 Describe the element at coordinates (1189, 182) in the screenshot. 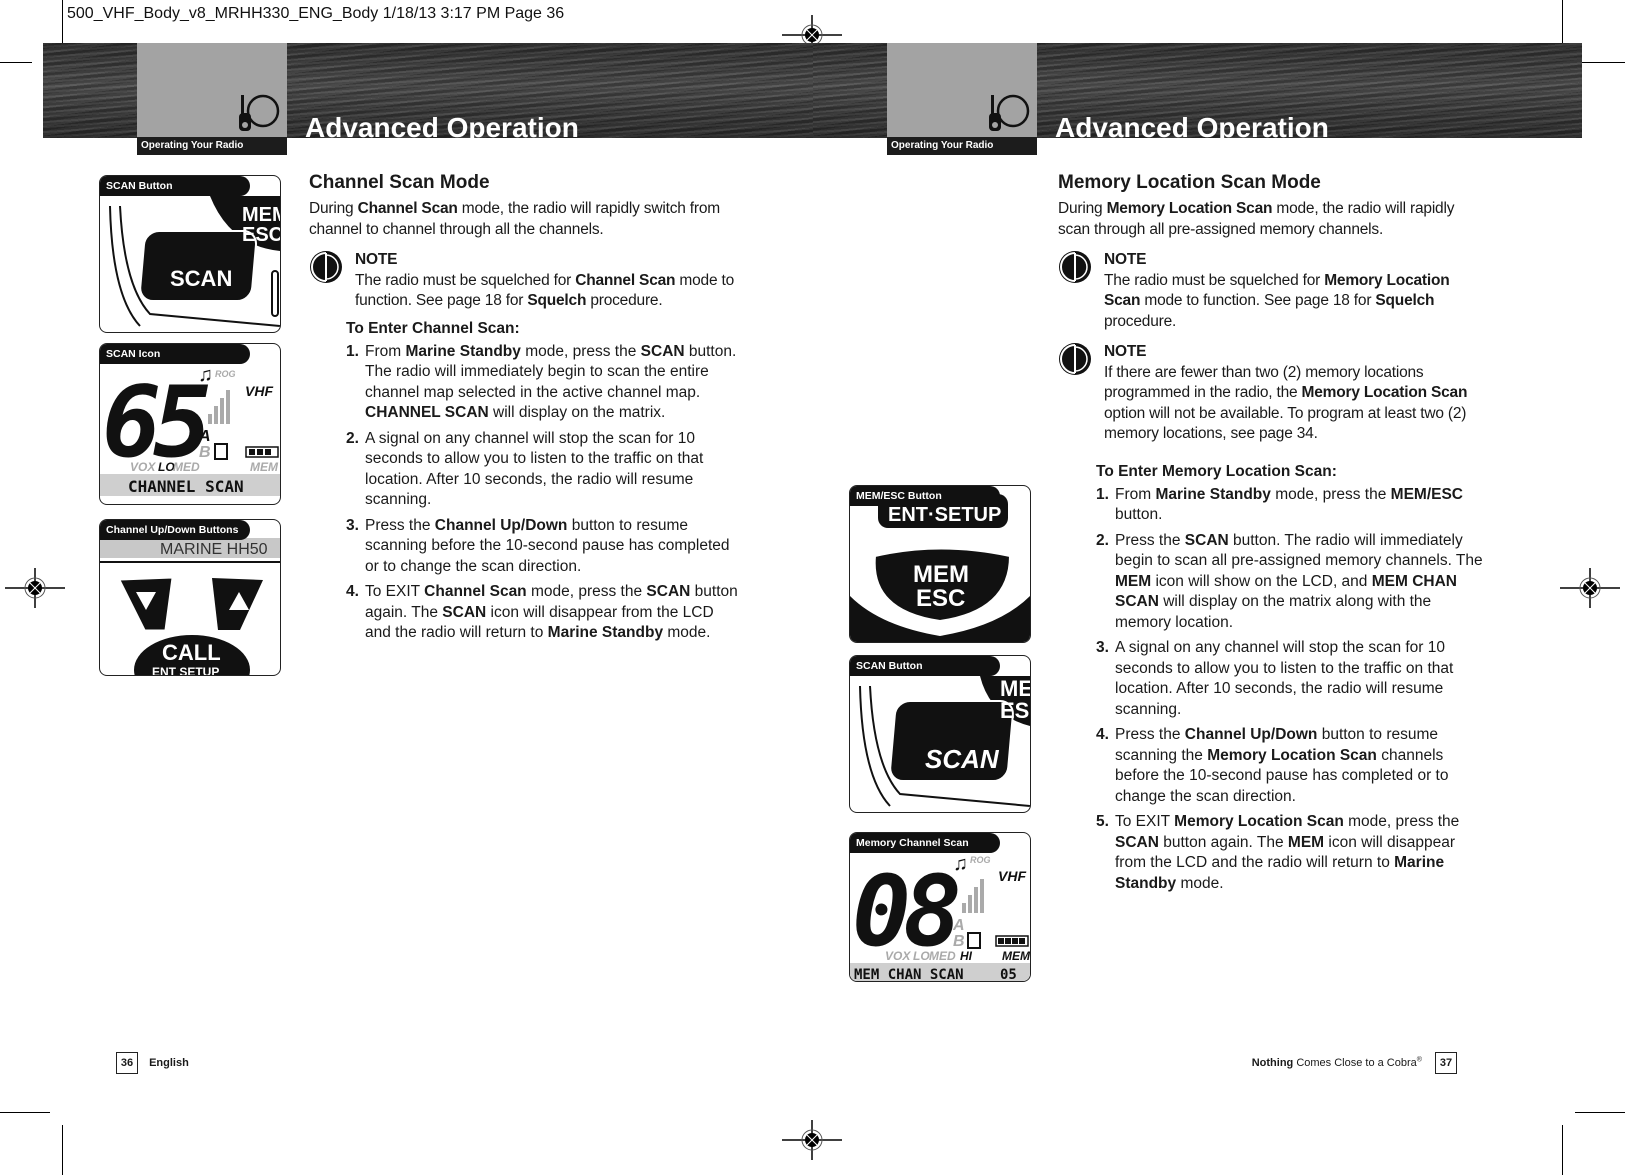

I see `section-heading: Memory Location Scan Mode` at that location.